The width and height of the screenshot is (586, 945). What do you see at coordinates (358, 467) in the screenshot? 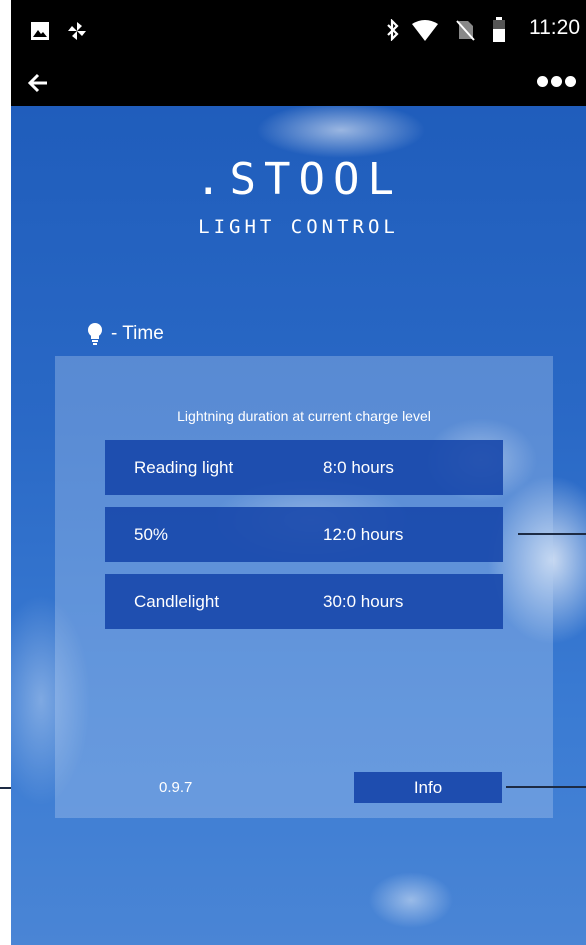
I see `mode-duration: 8:0 hours` at bounding box center [358, 467].